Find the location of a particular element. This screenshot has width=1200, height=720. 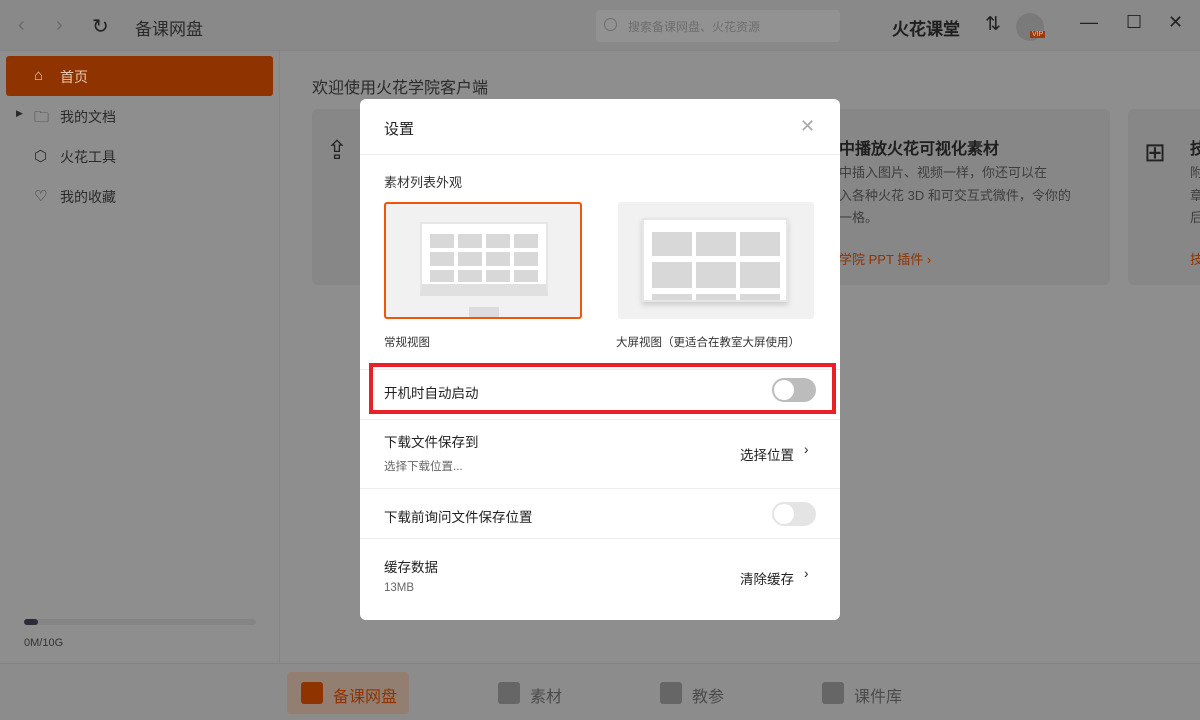

book-icon is located at coordinates (671, 693).